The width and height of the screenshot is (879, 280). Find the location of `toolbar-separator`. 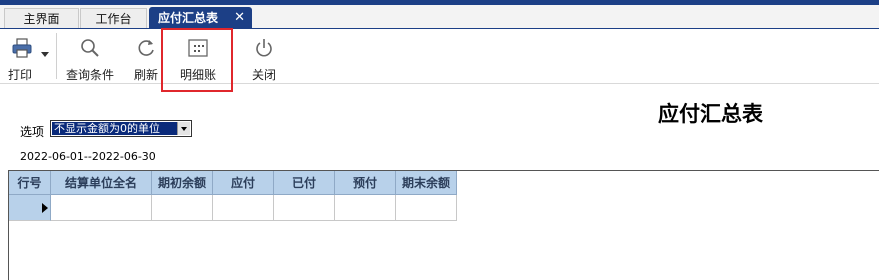

toolbar-separator is located at coordinates (56, 56).